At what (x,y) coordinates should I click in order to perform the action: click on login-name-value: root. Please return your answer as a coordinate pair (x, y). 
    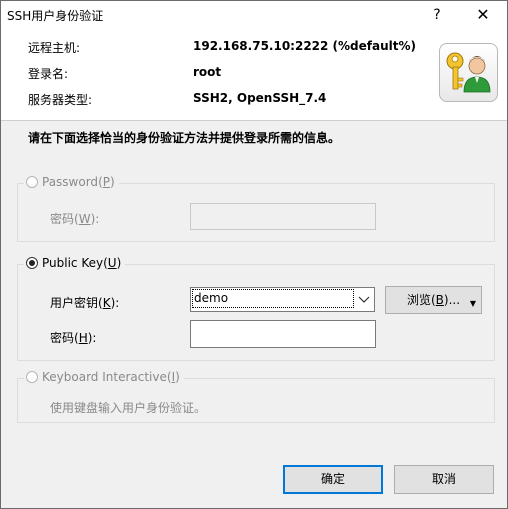
    Looking at the image, I should click on (207, 72).